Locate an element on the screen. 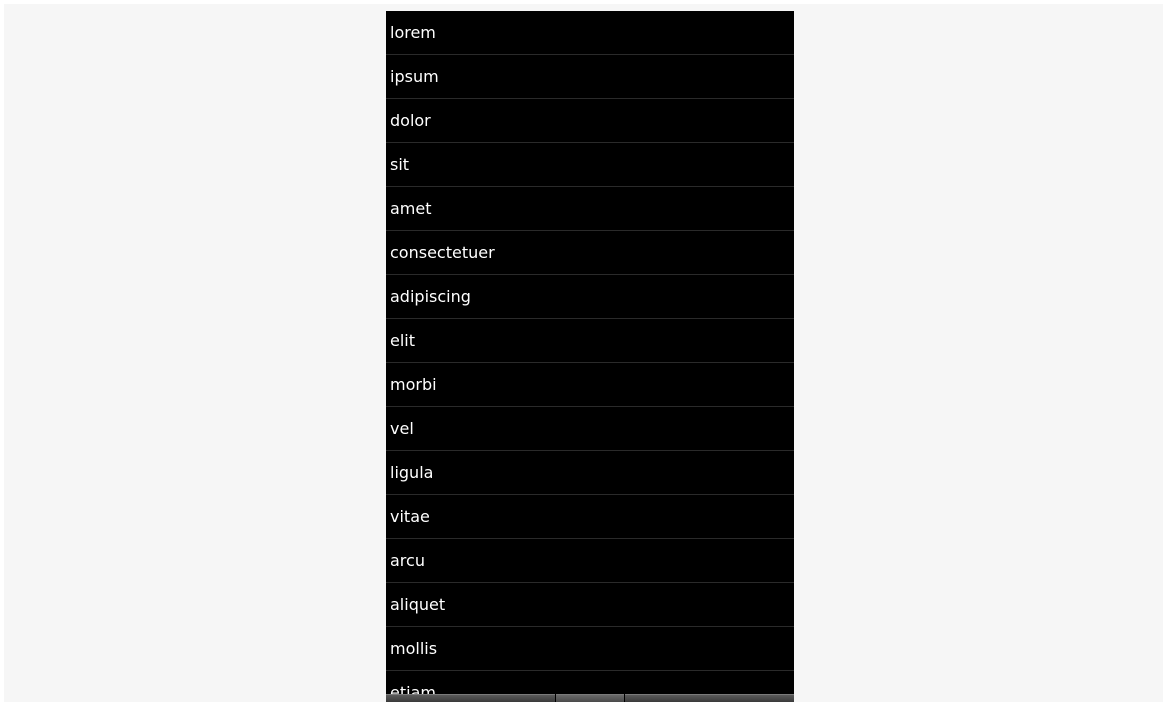 This screenshot has width=1167, height=702. bottom-menu-bar is located at coordinates (590, 698).